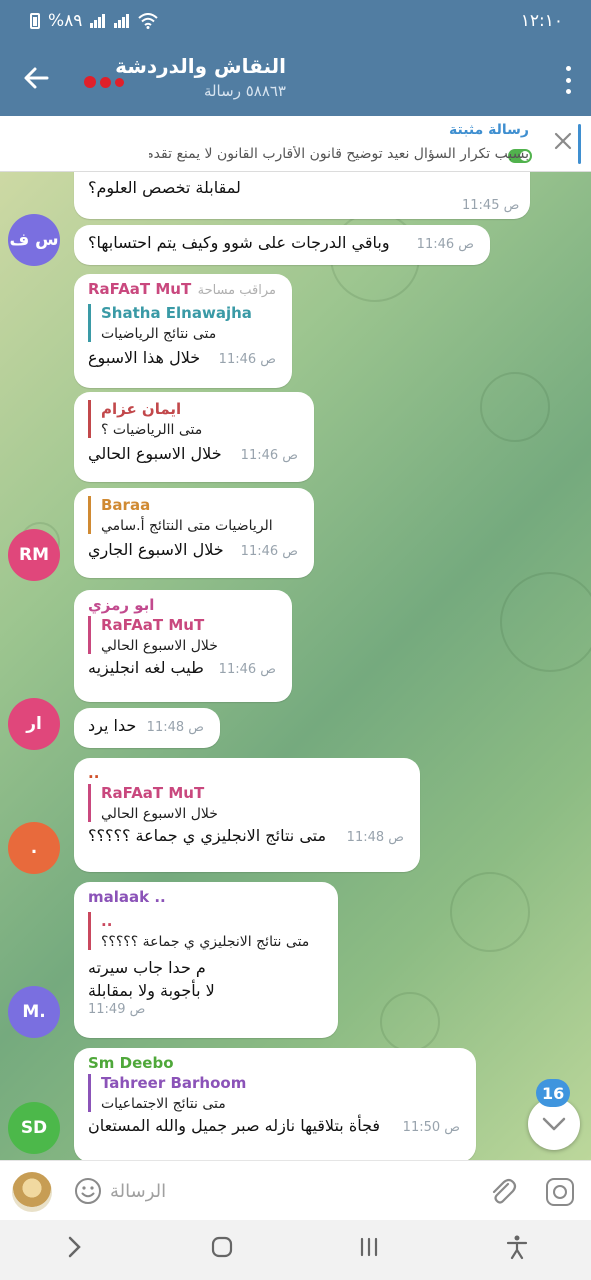 The height and width of the screenshot is (1280, 591). Describe the element at coordinates (295, 79) in the screenshot. I see `chat-header: النقاش والدردشة ٥٨٨٦٣ رسالة` at that location.